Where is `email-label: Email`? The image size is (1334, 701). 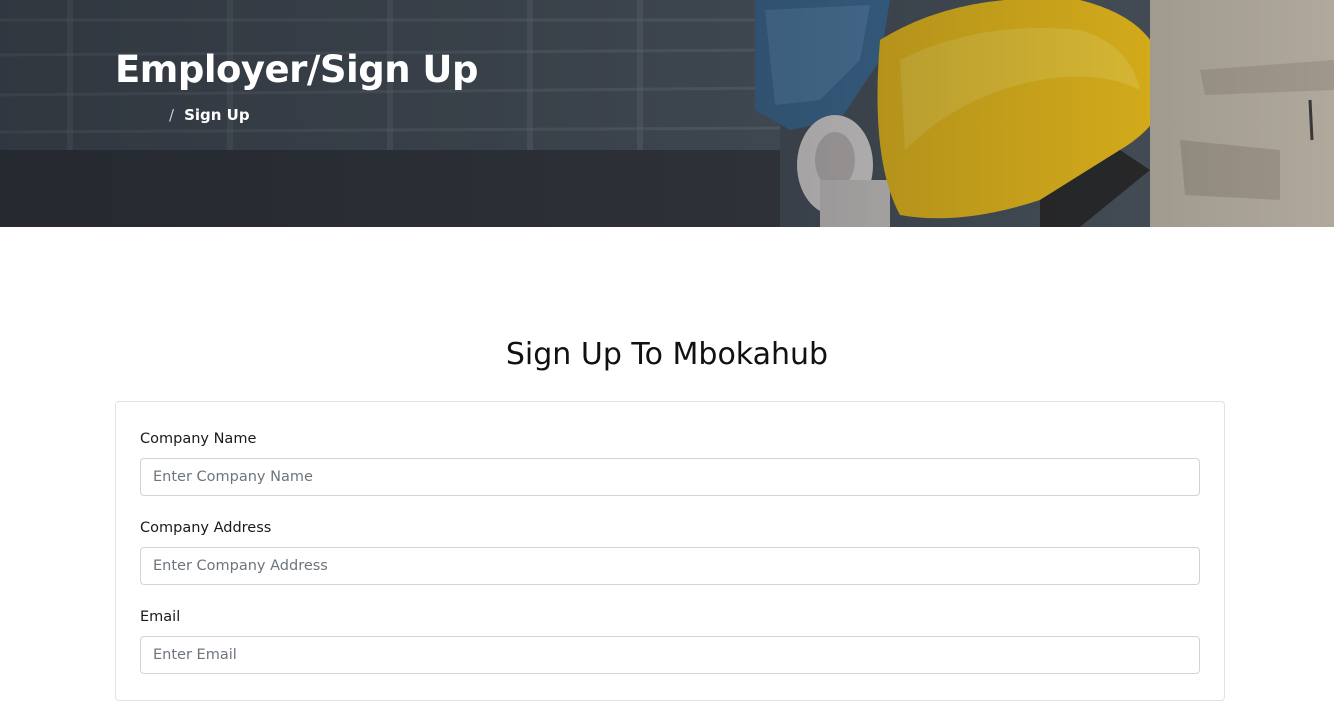
email-label: Email is located at coordinates (160, 617).